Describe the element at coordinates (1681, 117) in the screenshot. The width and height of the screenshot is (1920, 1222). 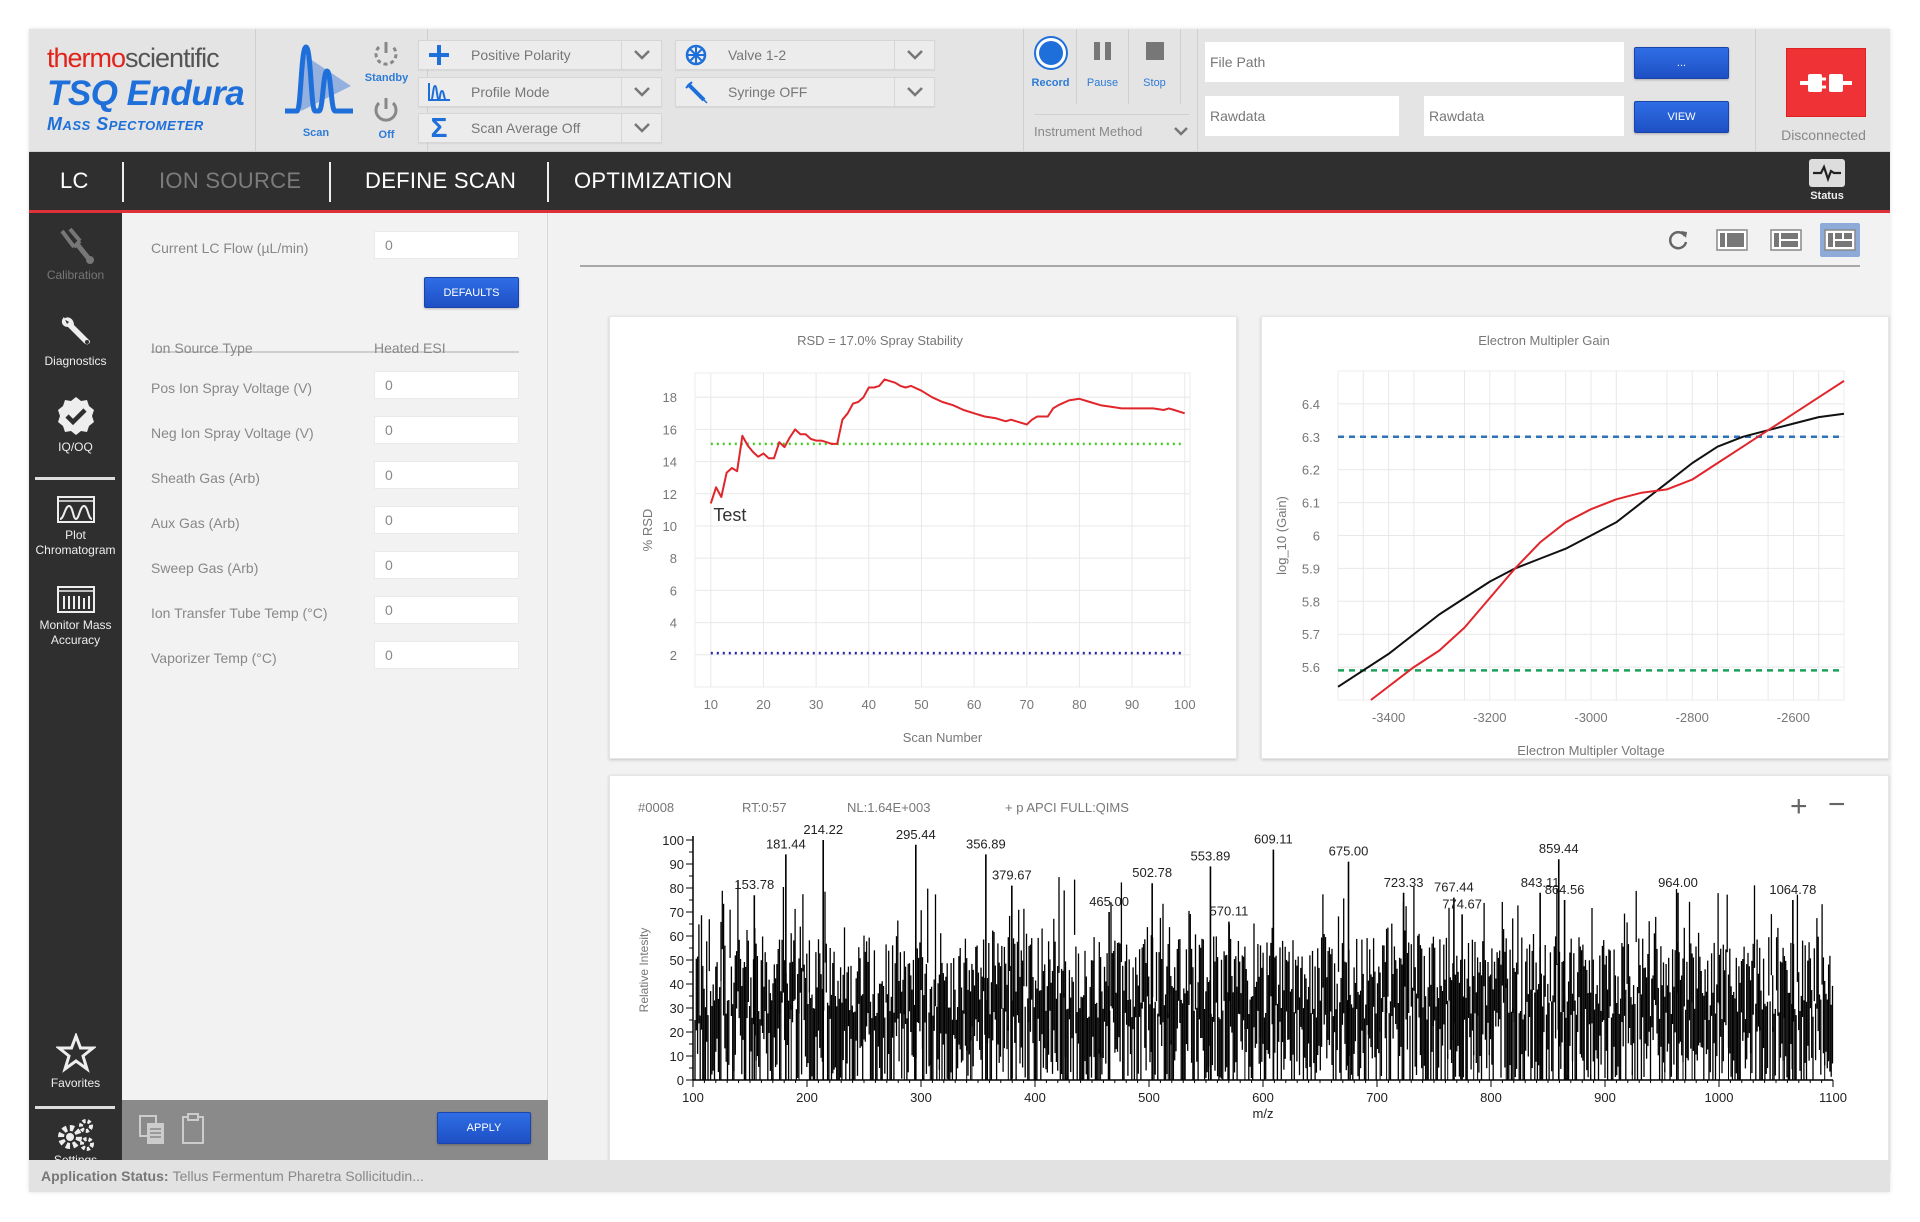
I see `view-button: VIEW` at that location.